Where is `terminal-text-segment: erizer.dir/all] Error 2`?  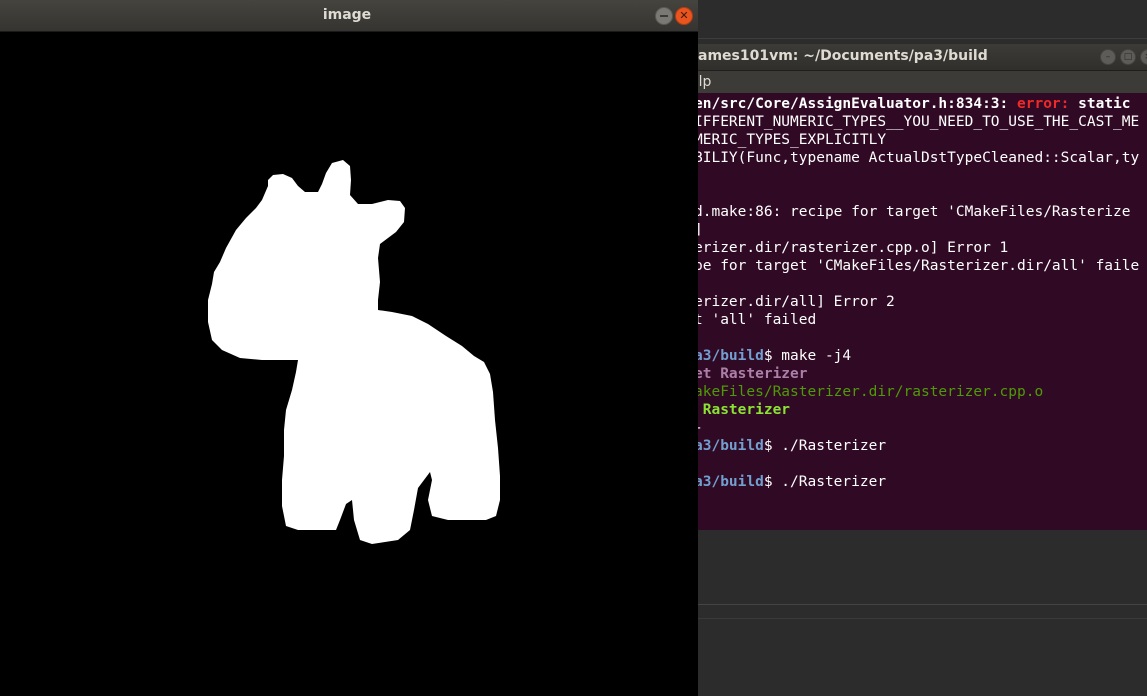 terminal-text-segment: erizer.dir/all] Error 2 is located at coordinates (794, 302).